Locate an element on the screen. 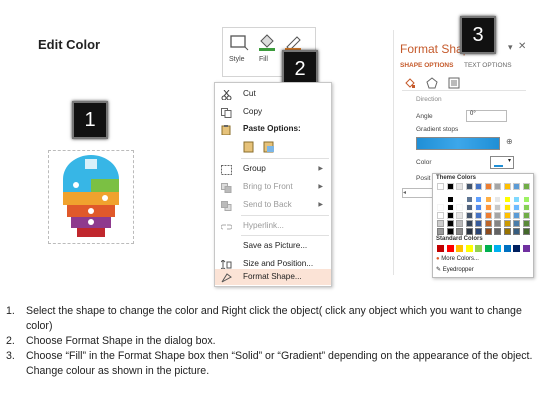  shape-outline-icon is located at coordinates (293, 42).